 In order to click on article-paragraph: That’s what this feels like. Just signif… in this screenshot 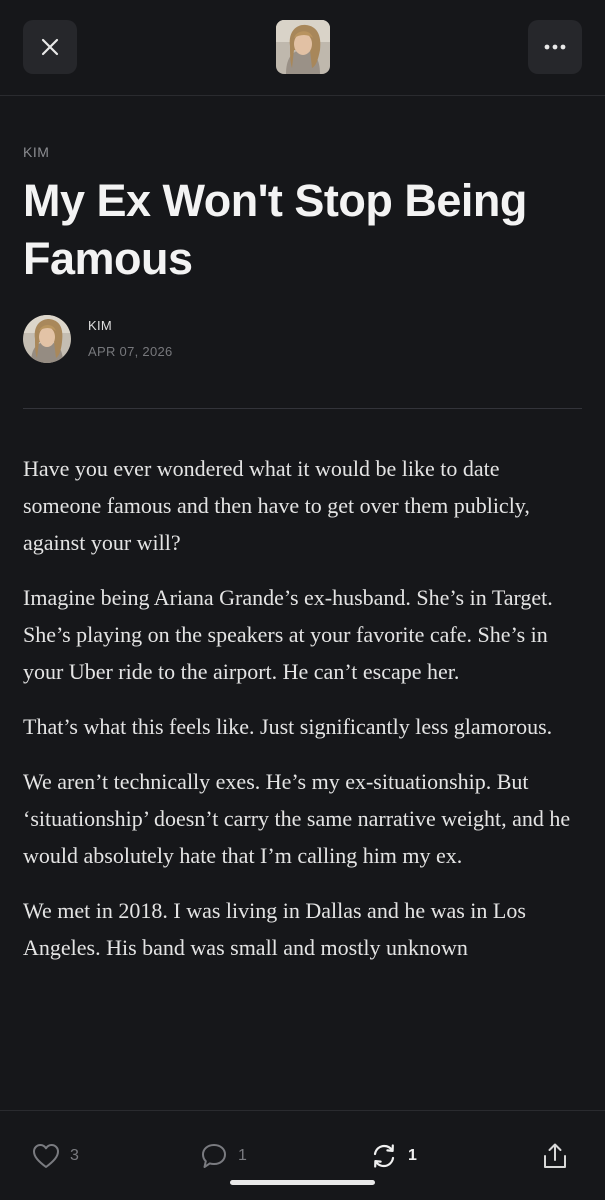, I will do `click(288, 726)`.